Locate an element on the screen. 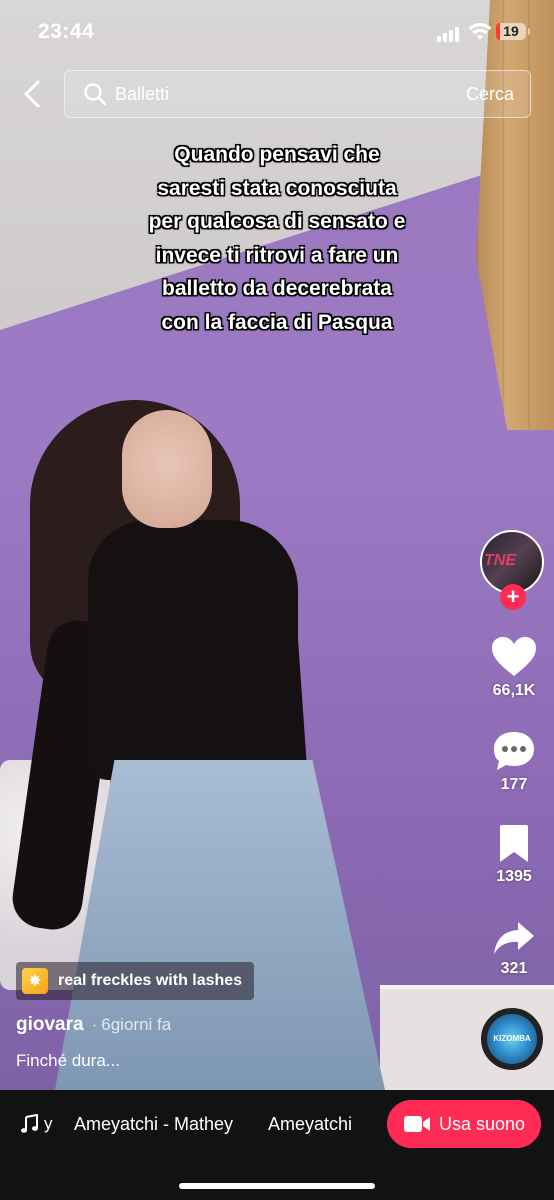 The height and width of the screenshot is (1200, 554). caption-line: per qualcosa di sensato e is located at coordinates (277, 221).